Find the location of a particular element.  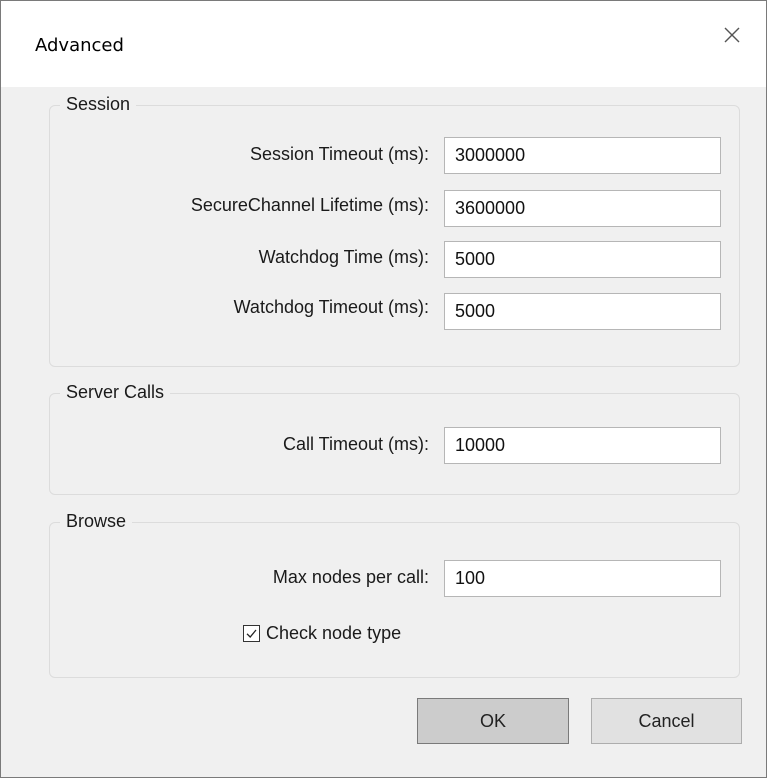

dialog-title: Advanced is located at coordinates (79, 45).